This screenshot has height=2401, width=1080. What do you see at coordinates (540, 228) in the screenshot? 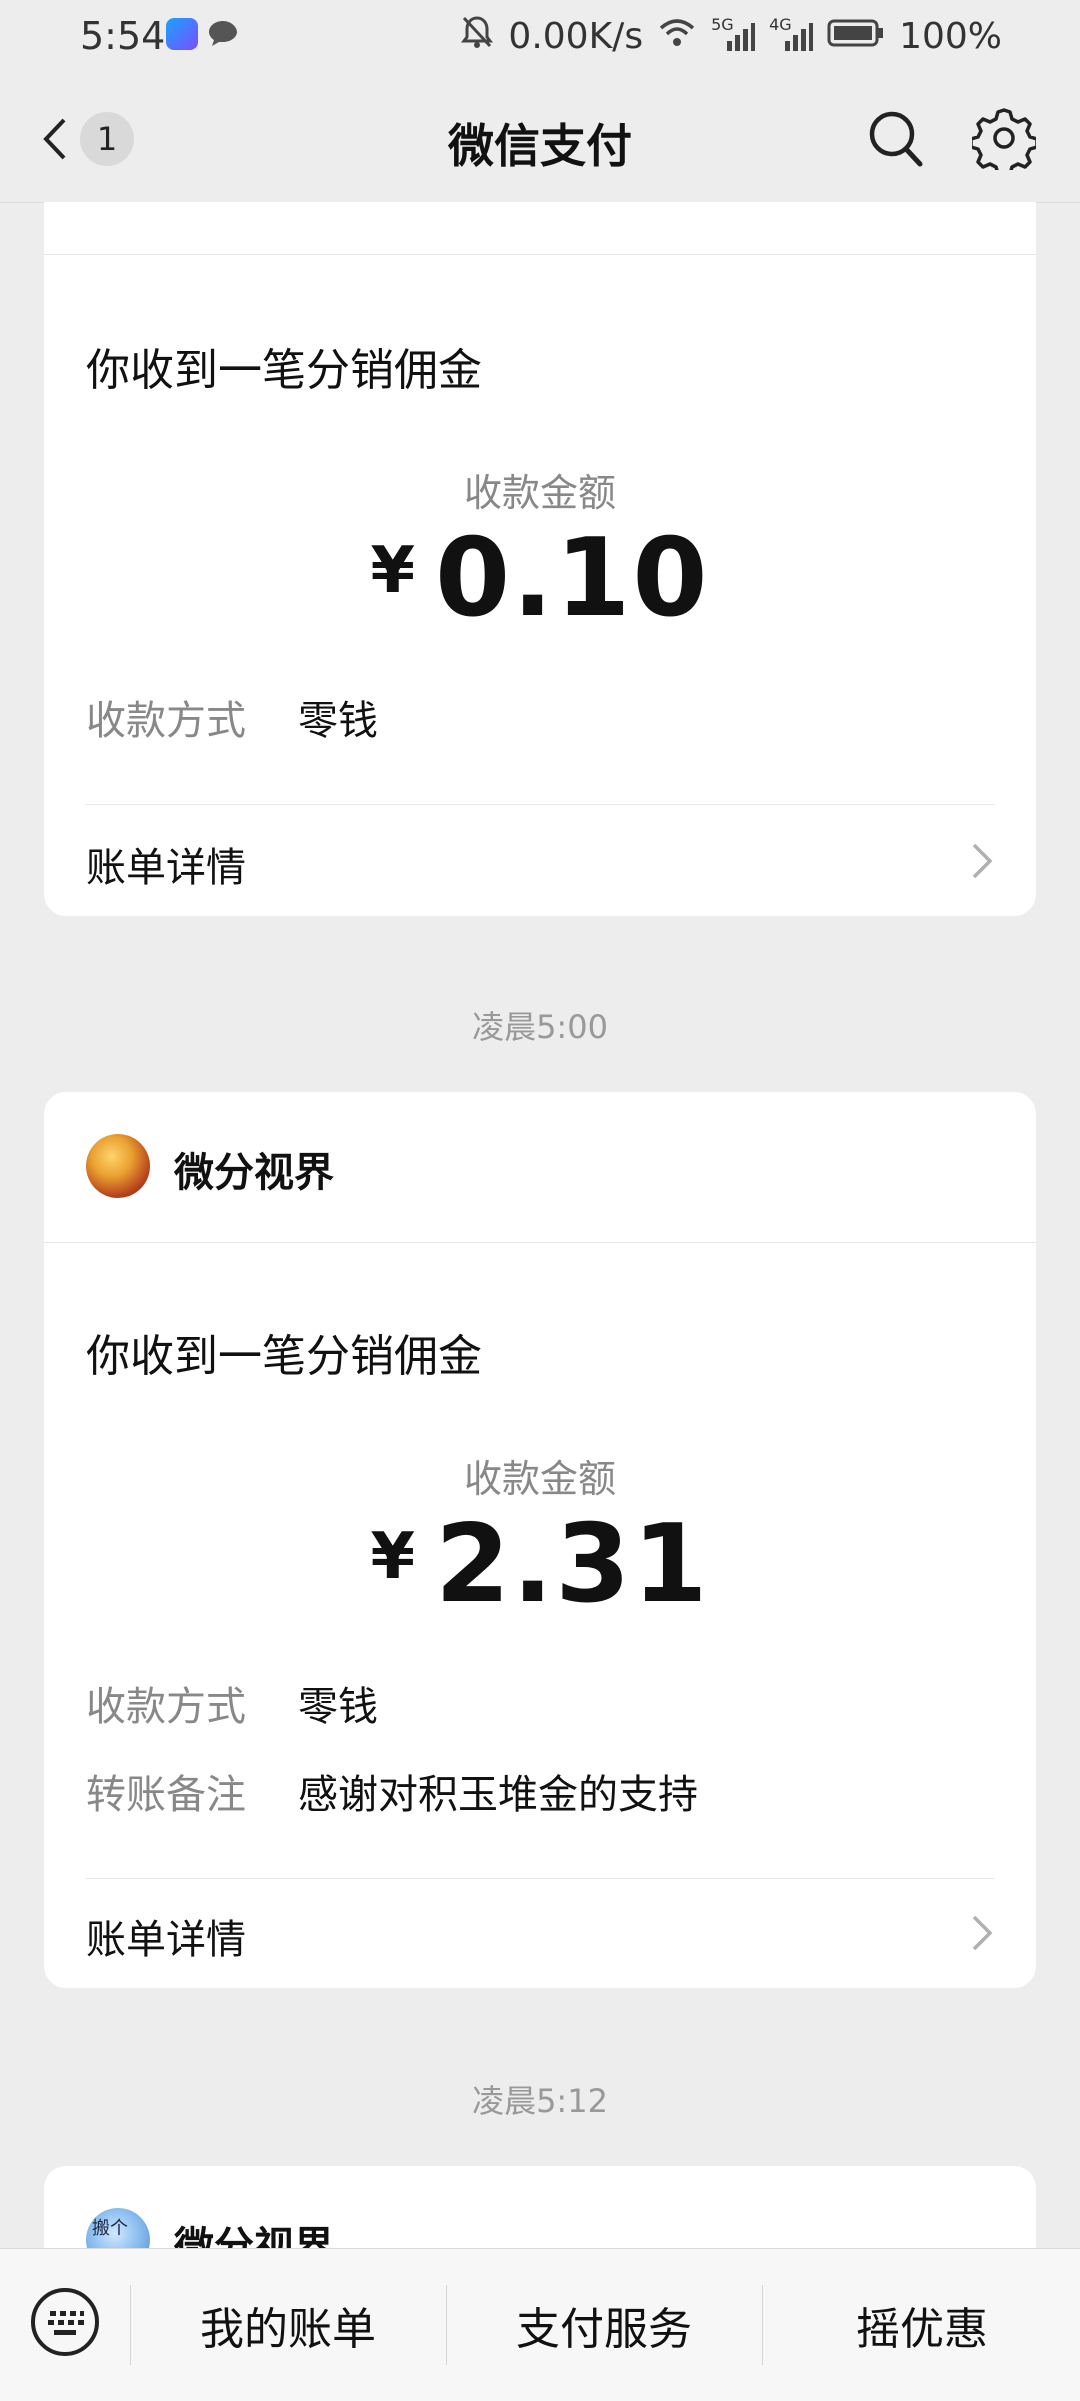
I see `card-header` at bounding box center [540, 228].